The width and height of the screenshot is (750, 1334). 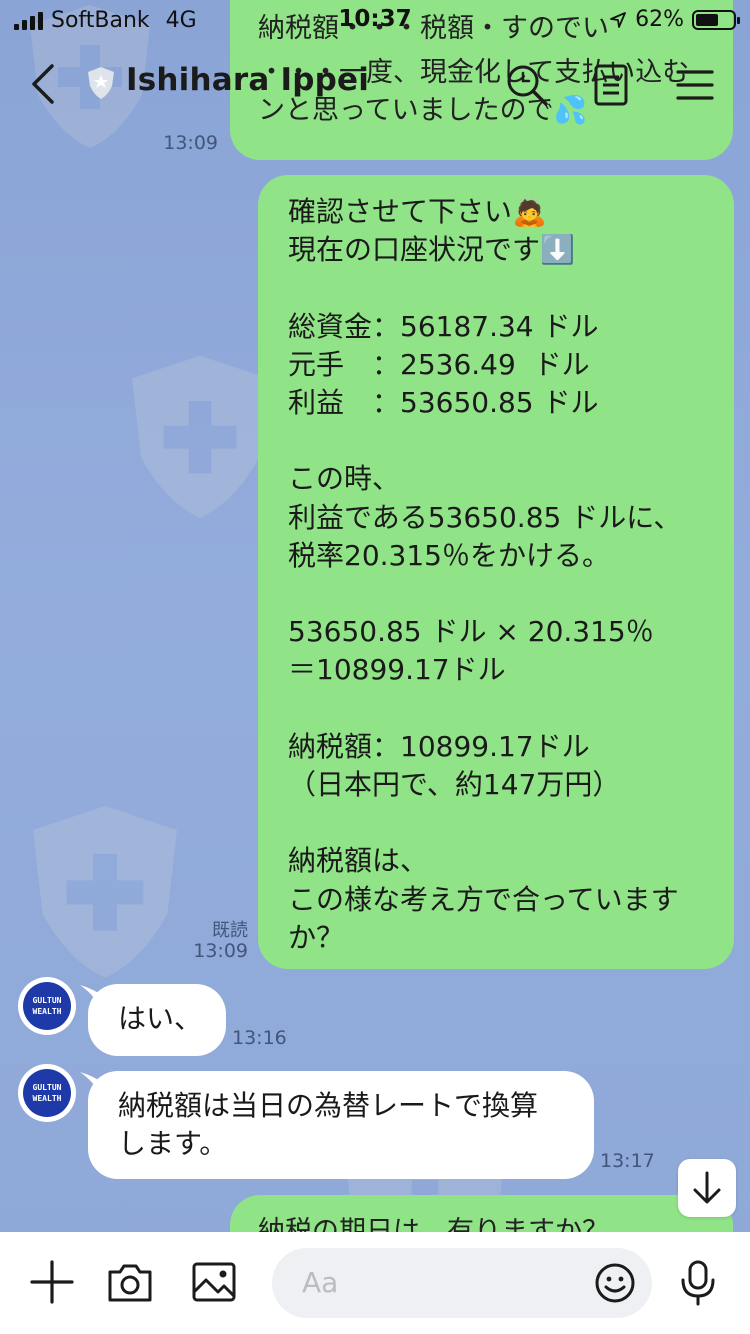 I want to click on microphone-icon, so click(x=698, y=1282).